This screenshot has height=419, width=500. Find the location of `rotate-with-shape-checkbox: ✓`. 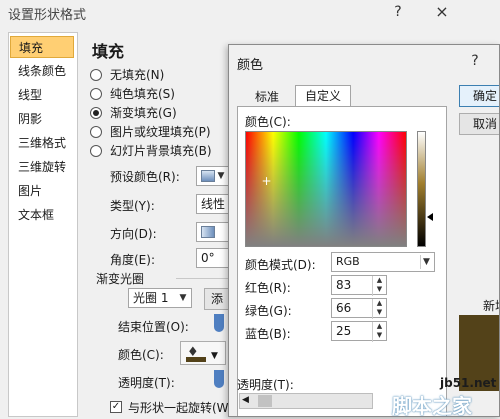

rotate-with-shape-checkbox: ✓ is located at coordinates (116, 407).